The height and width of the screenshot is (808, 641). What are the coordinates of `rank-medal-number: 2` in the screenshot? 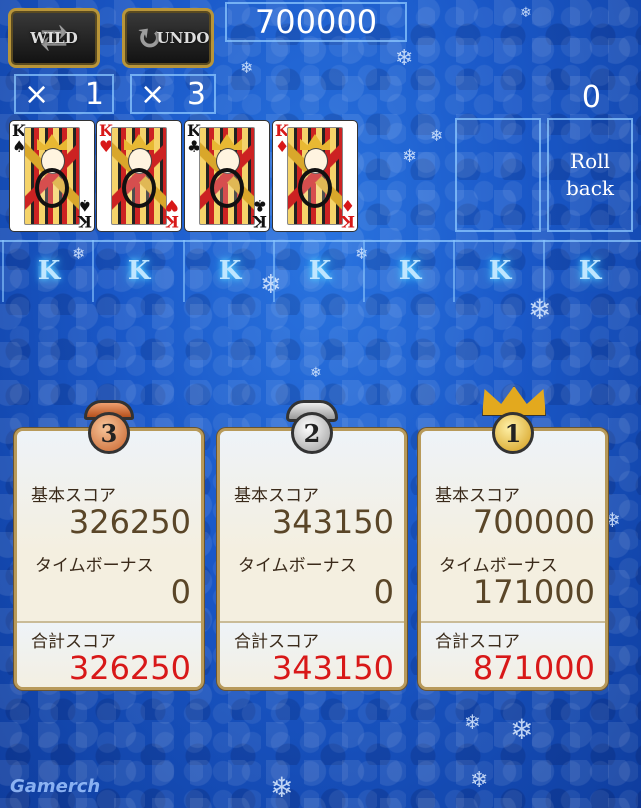 It's located at (312, 433).